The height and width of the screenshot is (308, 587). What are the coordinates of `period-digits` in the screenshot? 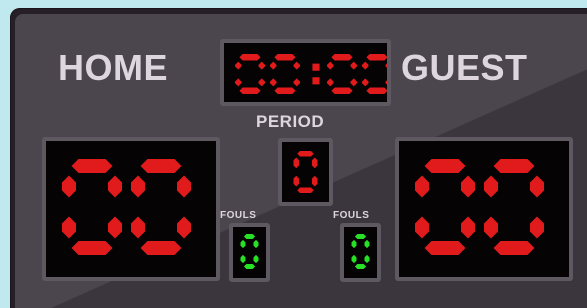 It's located at (305, 172).